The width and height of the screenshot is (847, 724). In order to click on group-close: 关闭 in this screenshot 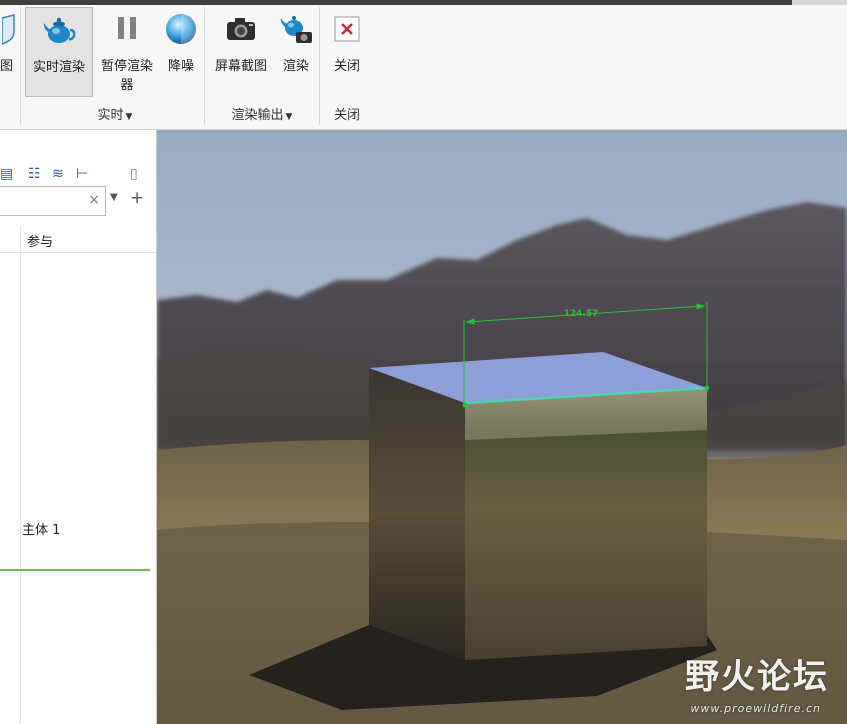, I will do `click(347, 113)`.